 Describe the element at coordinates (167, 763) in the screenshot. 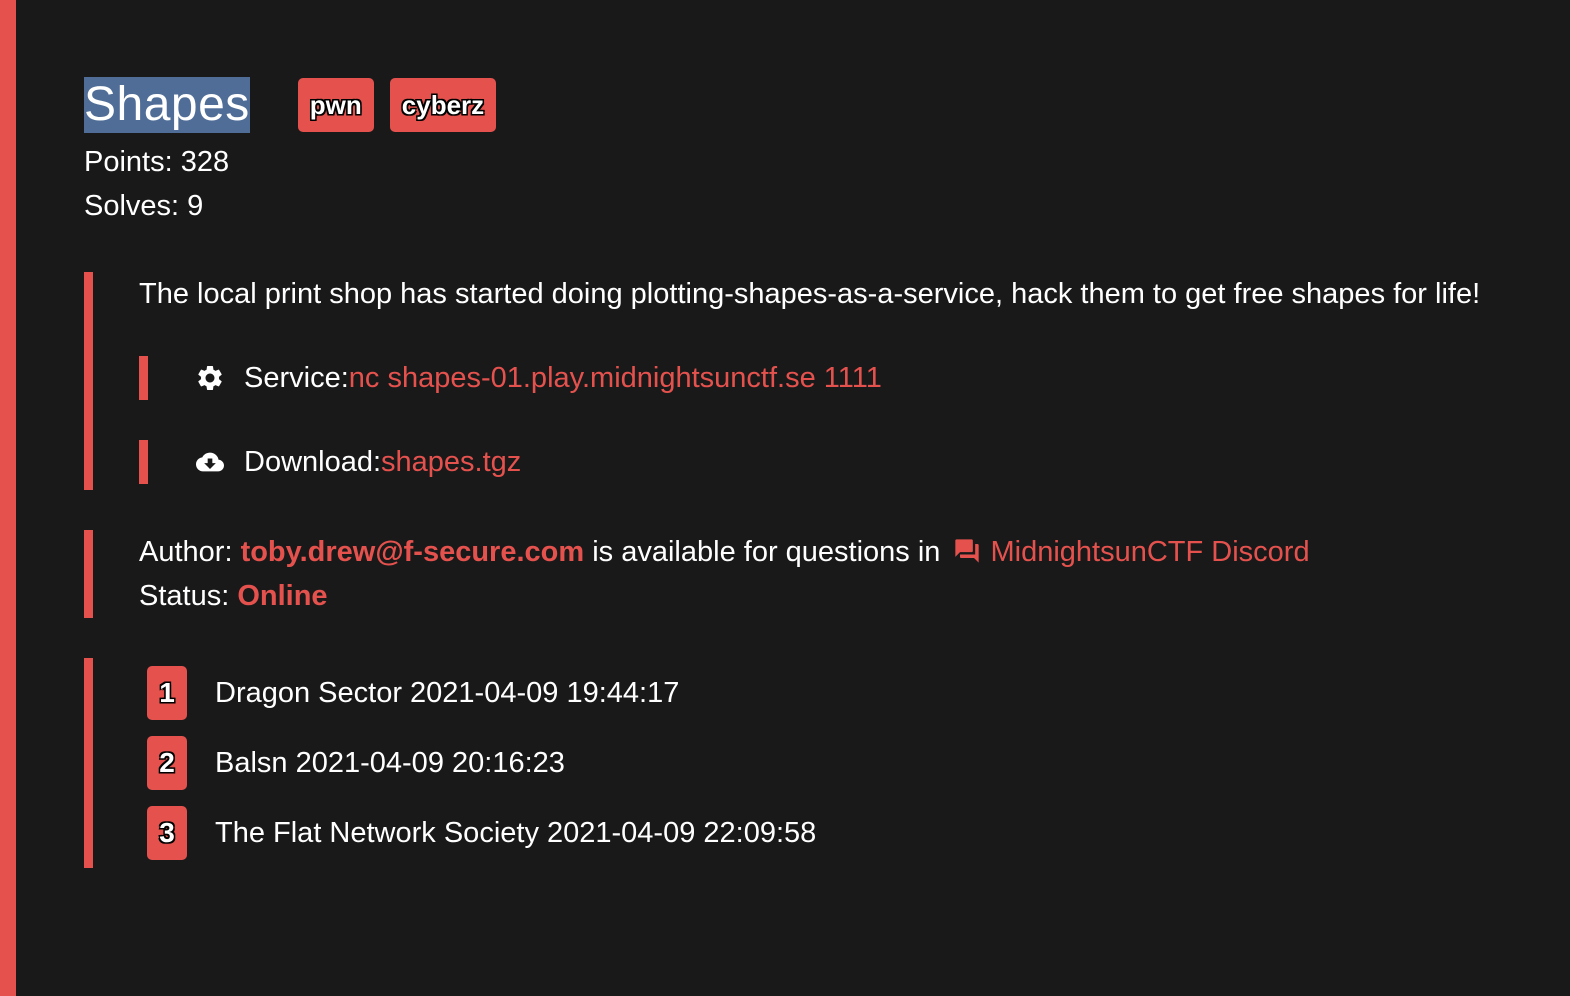

I see `rank-badge: 2` at that location.